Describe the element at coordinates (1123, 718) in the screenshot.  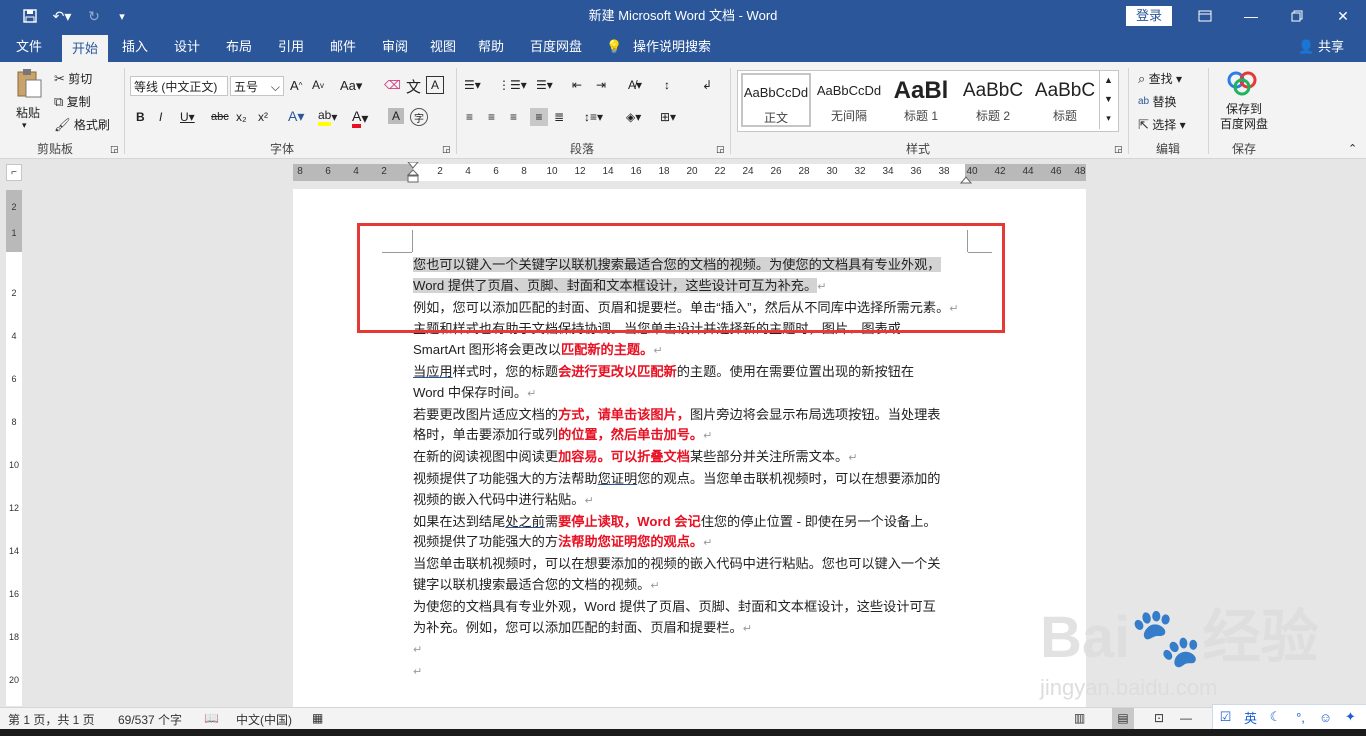
I see `print-layout-icon: ▤` at that location.